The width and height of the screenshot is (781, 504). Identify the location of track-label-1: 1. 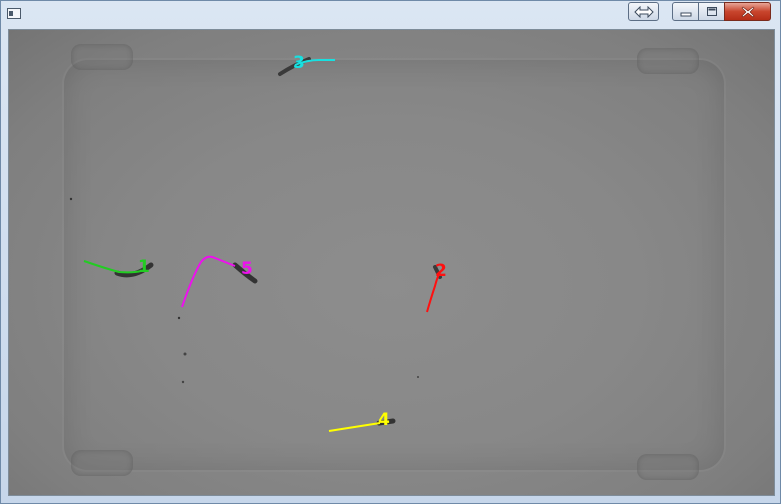
(144, 267).